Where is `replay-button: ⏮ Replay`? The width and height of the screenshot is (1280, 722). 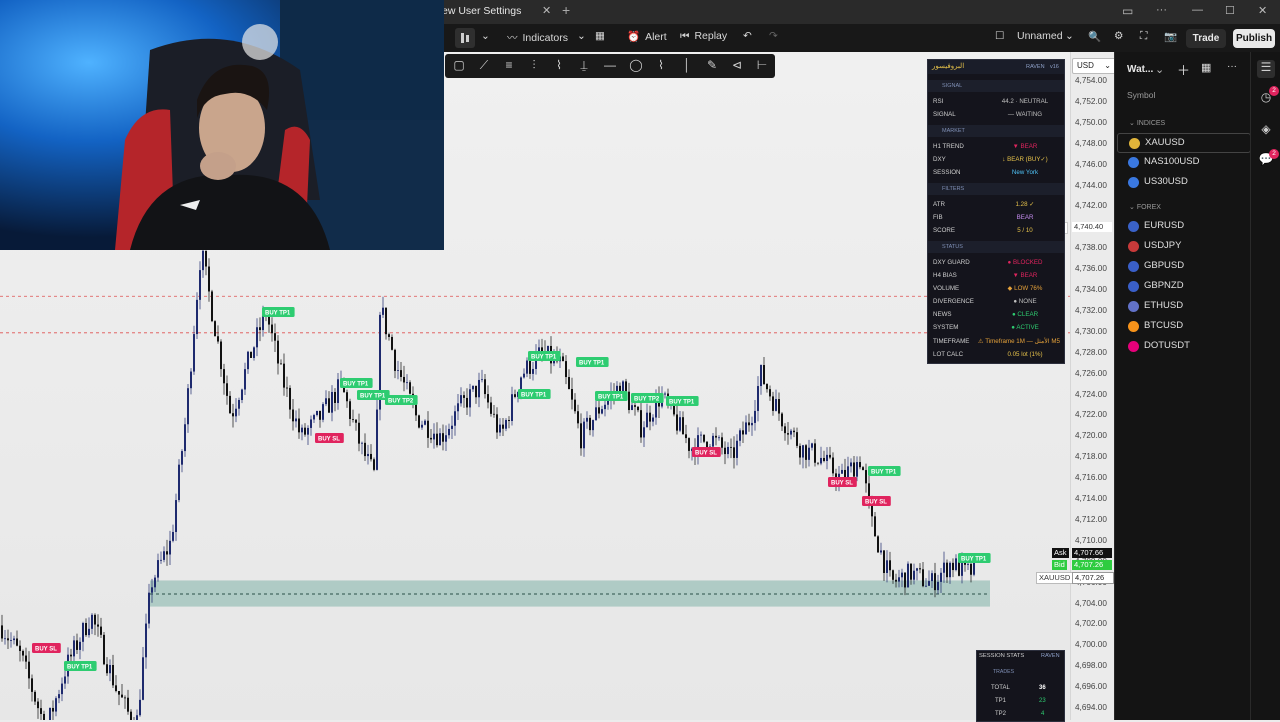
replay-button: ⏮ Replay is located at coordinates (703, 36).